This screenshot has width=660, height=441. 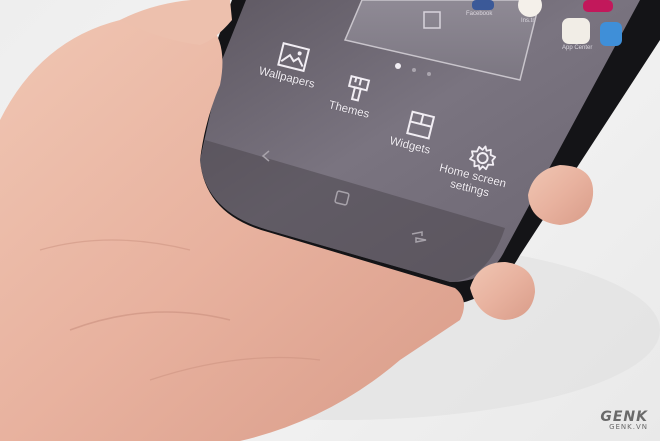 I want to click on preview-app-label: Facebook, so click(x=479, y=14).